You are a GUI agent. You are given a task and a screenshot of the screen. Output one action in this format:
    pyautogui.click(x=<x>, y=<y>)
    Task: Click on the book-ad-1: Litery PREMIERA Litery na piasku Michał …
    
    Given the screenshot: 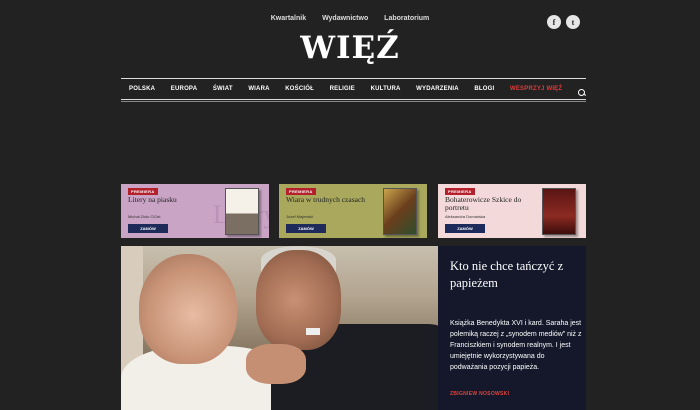 What is the action you would take?
    pyautogui.click(x=195, y=211)
    